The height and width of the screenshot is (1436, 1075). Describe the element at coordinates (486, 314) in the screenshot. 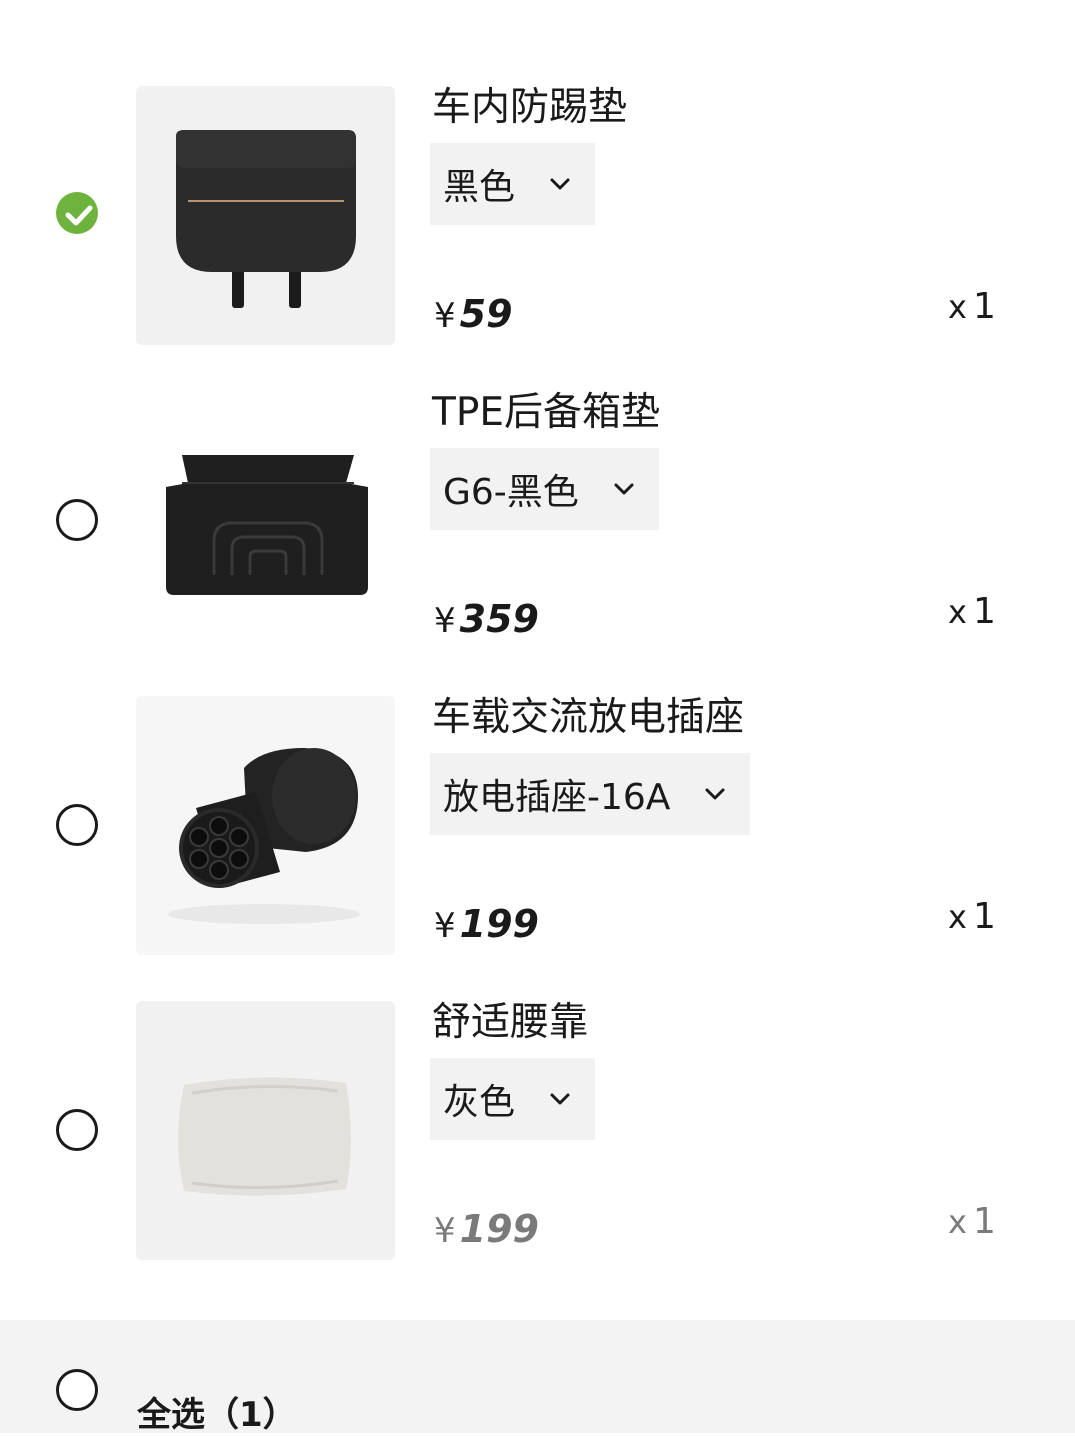

I see `price-value: 59` at that location.